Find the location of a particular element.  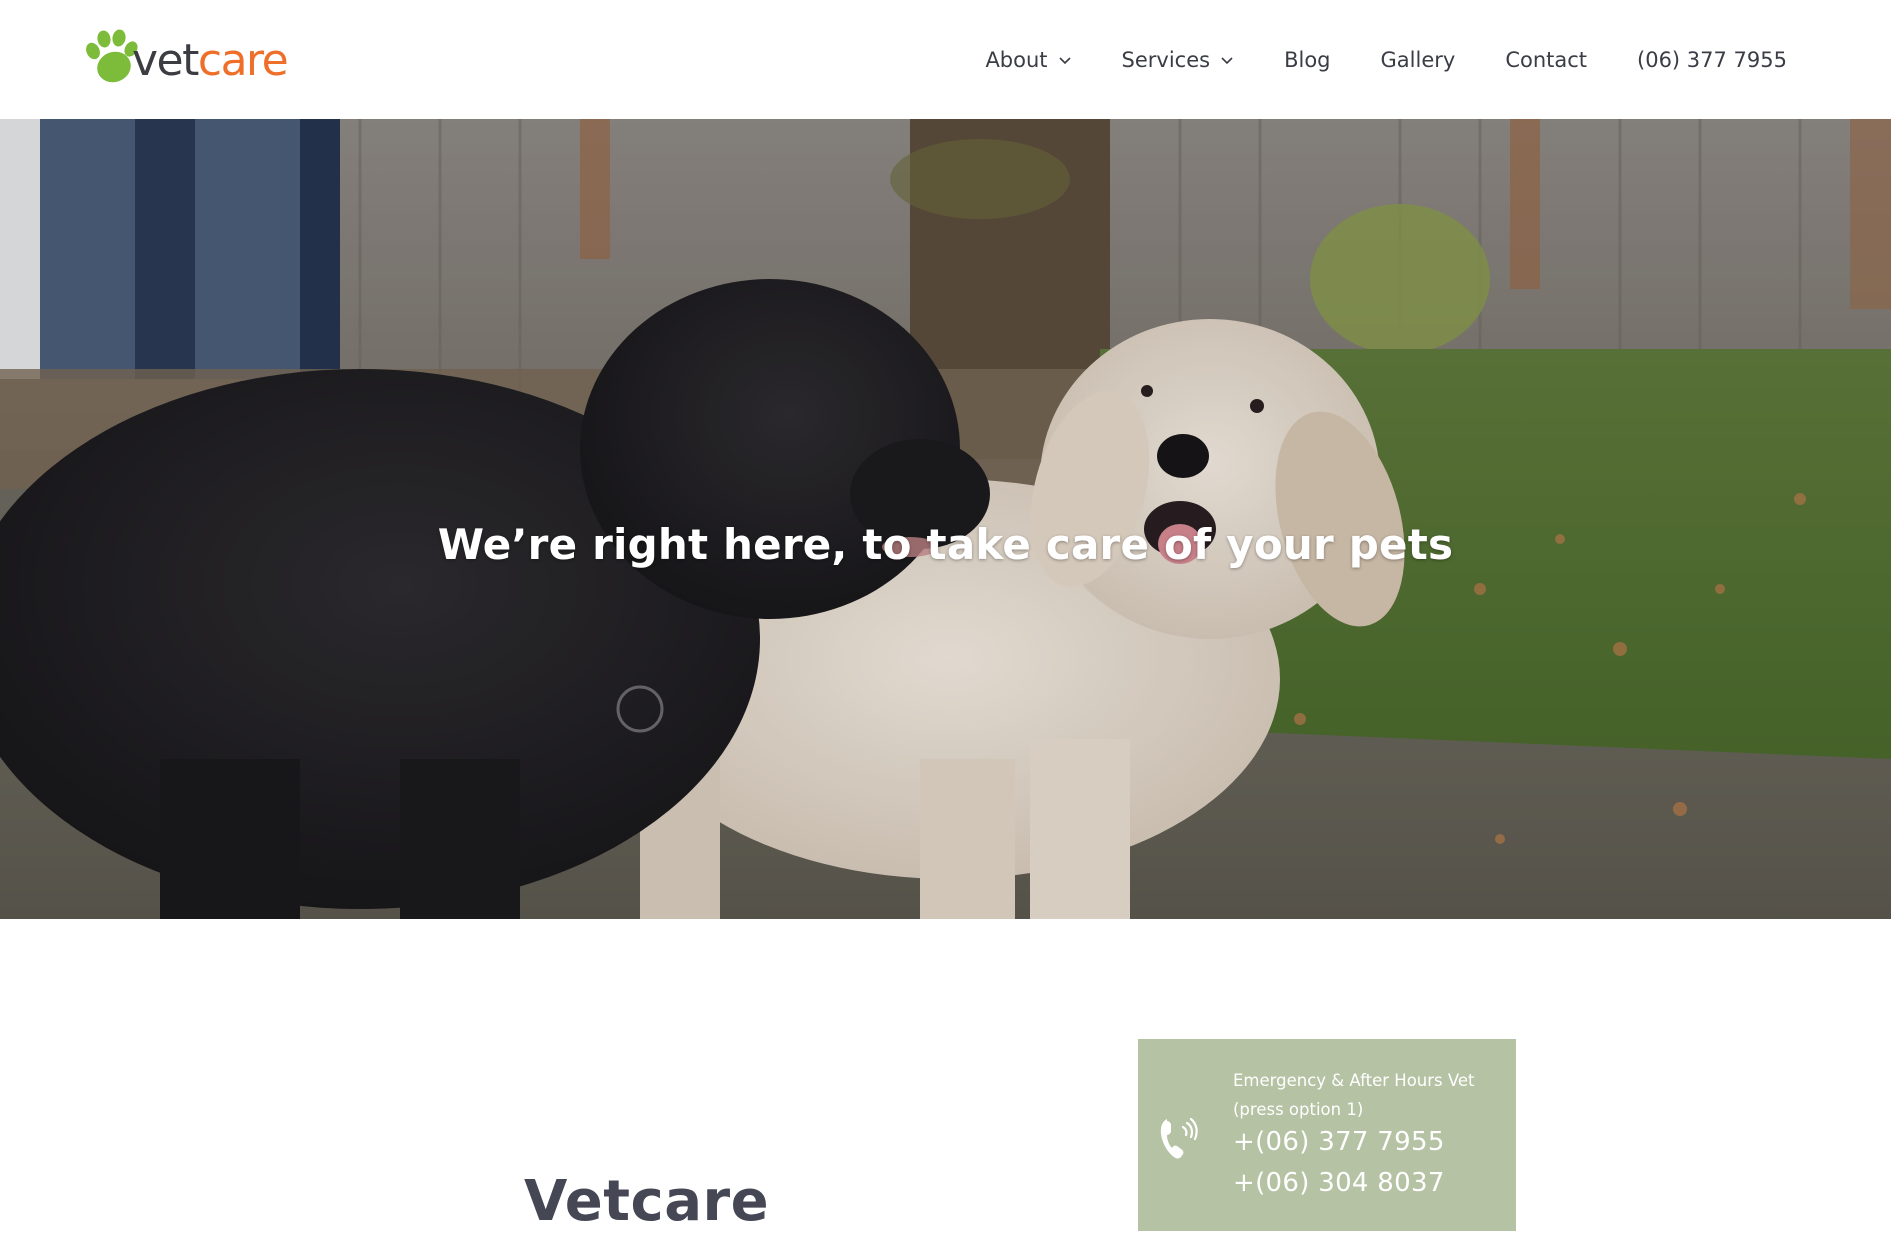

nav-item-label: Contact is located at coordinates (1546, 59).